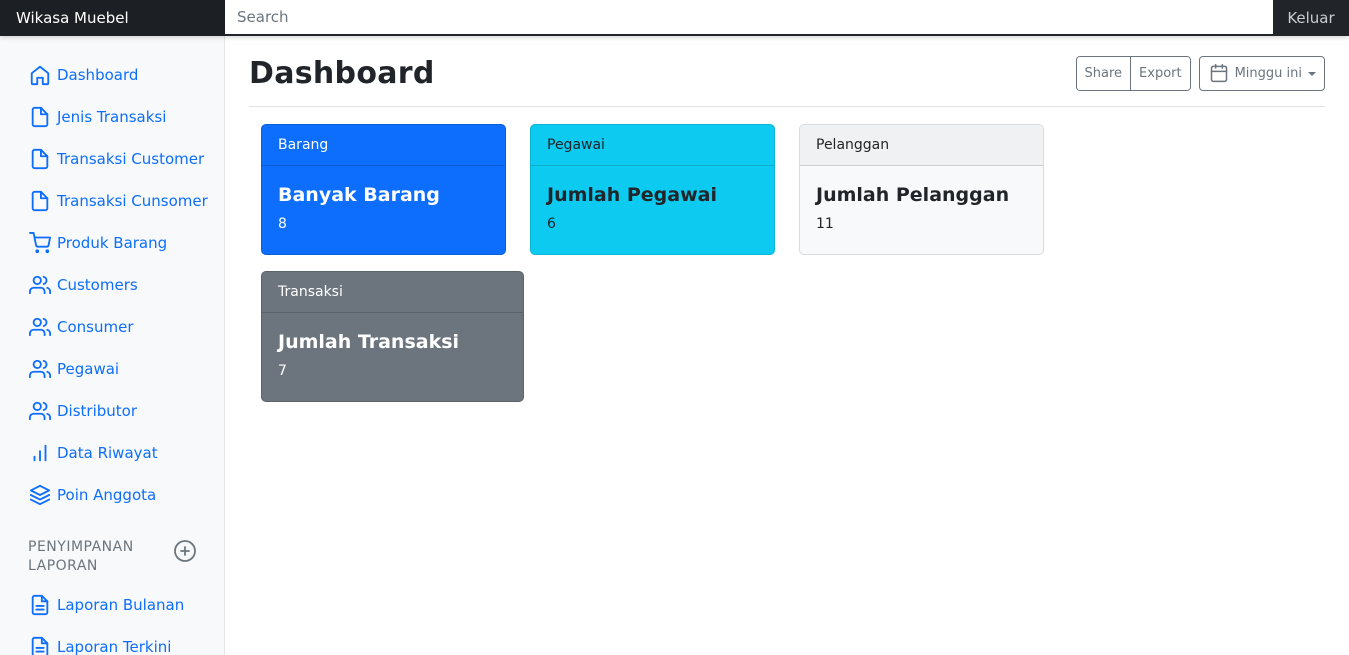  I want to click on card-pegawai: Pegawai Jumlah Pegawai 6, so click(652, 189).